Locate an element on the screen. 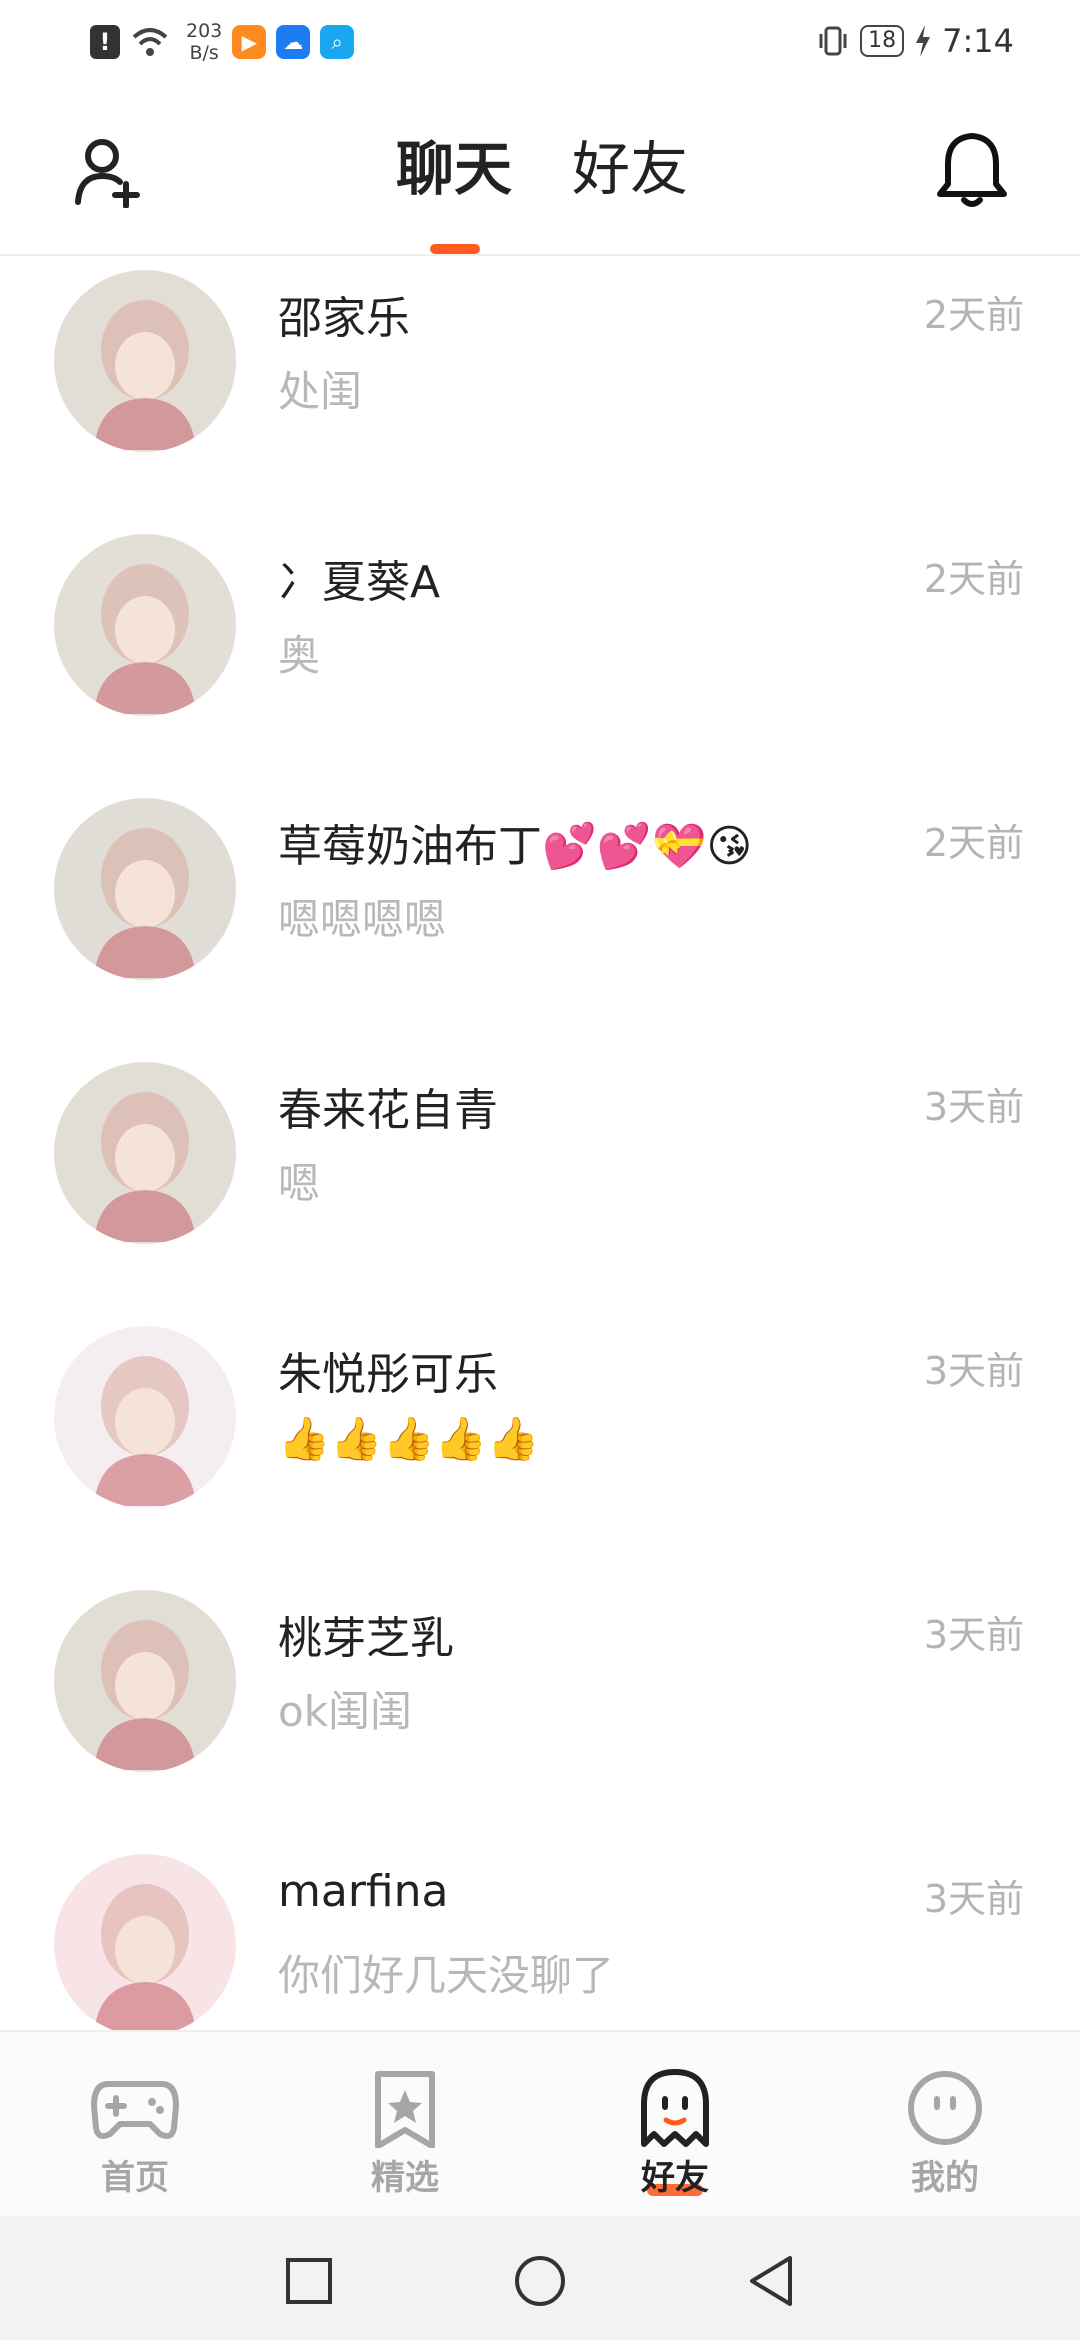 This screenshot has width=1080, height=2340. chat-row: marfina 你们好几天没聊了 3天前 is located at coordinates (540, 1929).